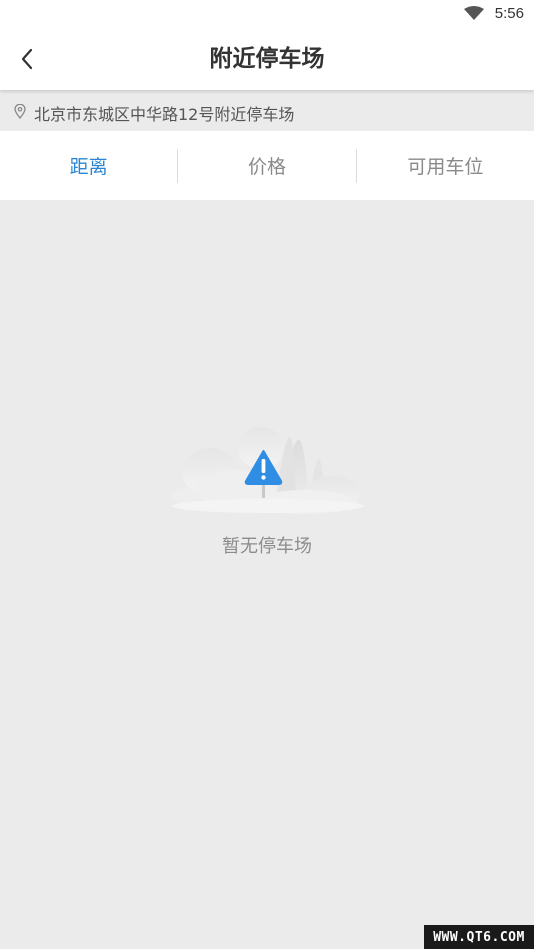 The width and height of the screenshot is (534, 949). Describe the element at coordinates (479, 937) in the screenshot. I see `watermark: WWW.QT6.COM` at that location.